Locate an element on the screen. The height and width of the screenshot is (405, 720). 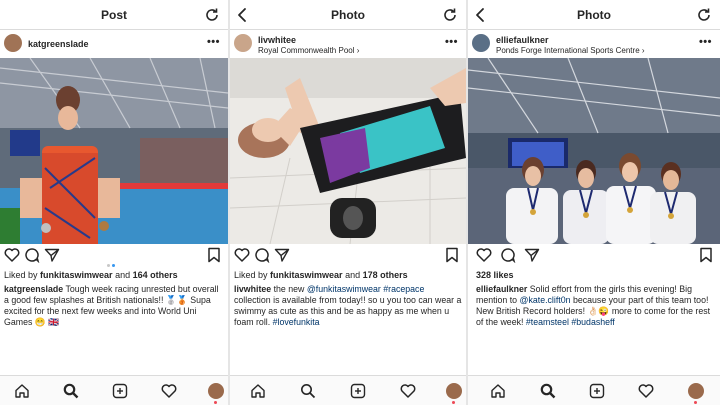
carousel-indicator is located at coordinates (111, 260).